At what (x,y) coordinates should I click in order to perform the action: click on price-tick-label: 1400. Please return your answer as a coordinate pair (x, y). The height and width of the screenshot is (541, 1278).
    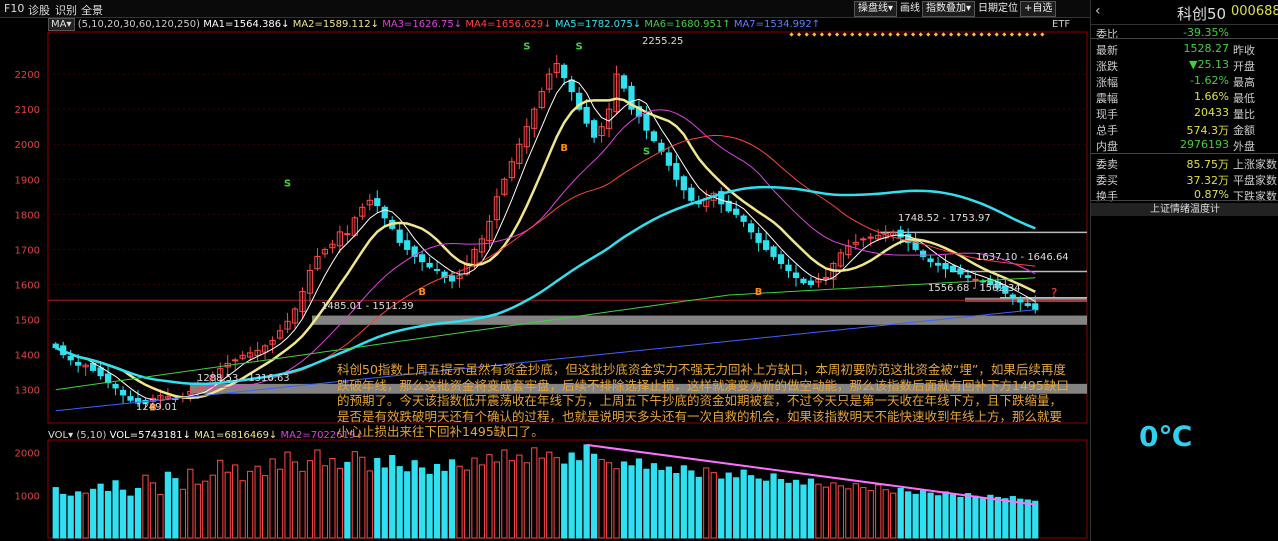
    Looking at the image, I should click on (27, 356).